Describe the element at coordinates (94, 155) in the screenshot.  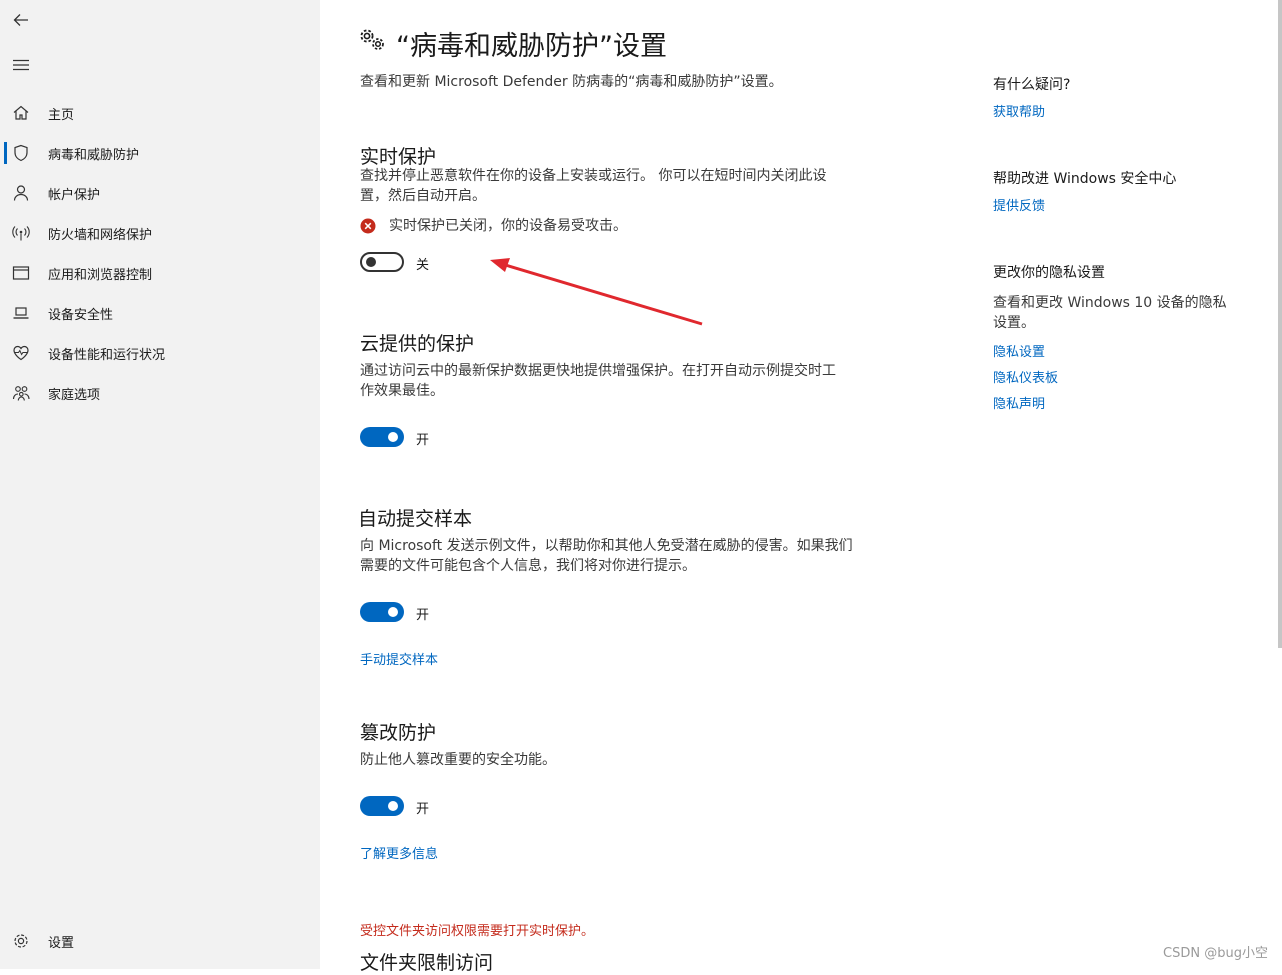
I see `sidebar-item-label: 病毒和威胁防护` at that location.